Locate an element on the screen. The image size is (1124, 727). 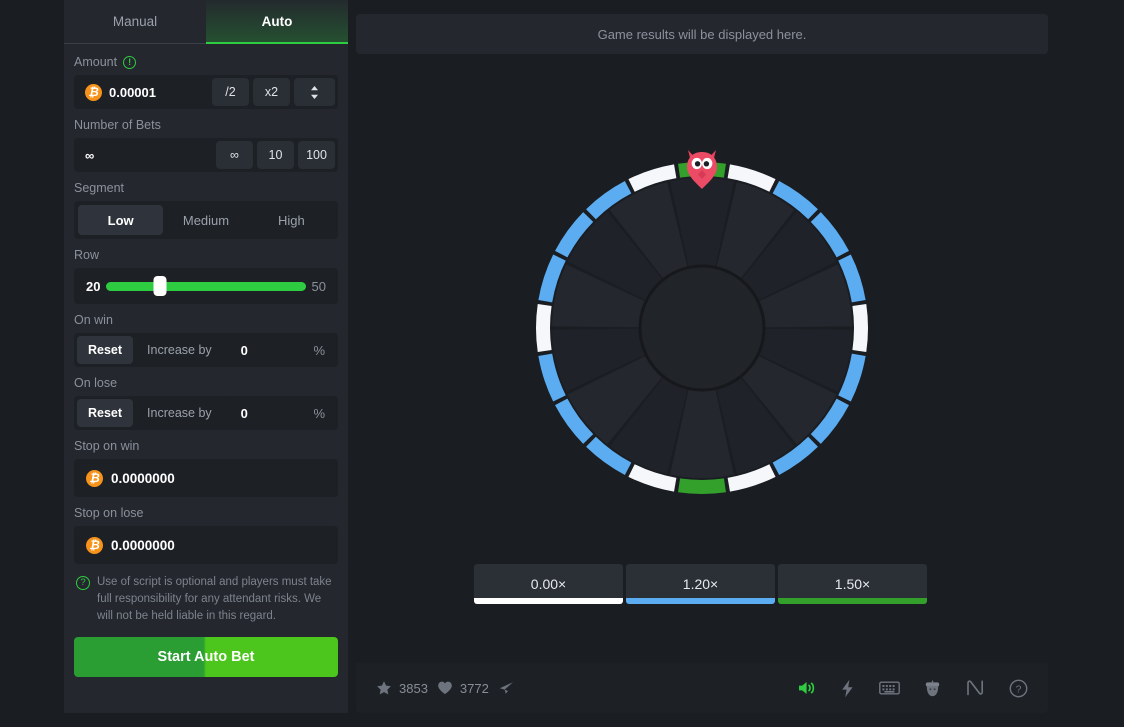
segment-option-medium: Medium is located at coordinates (205, 220).